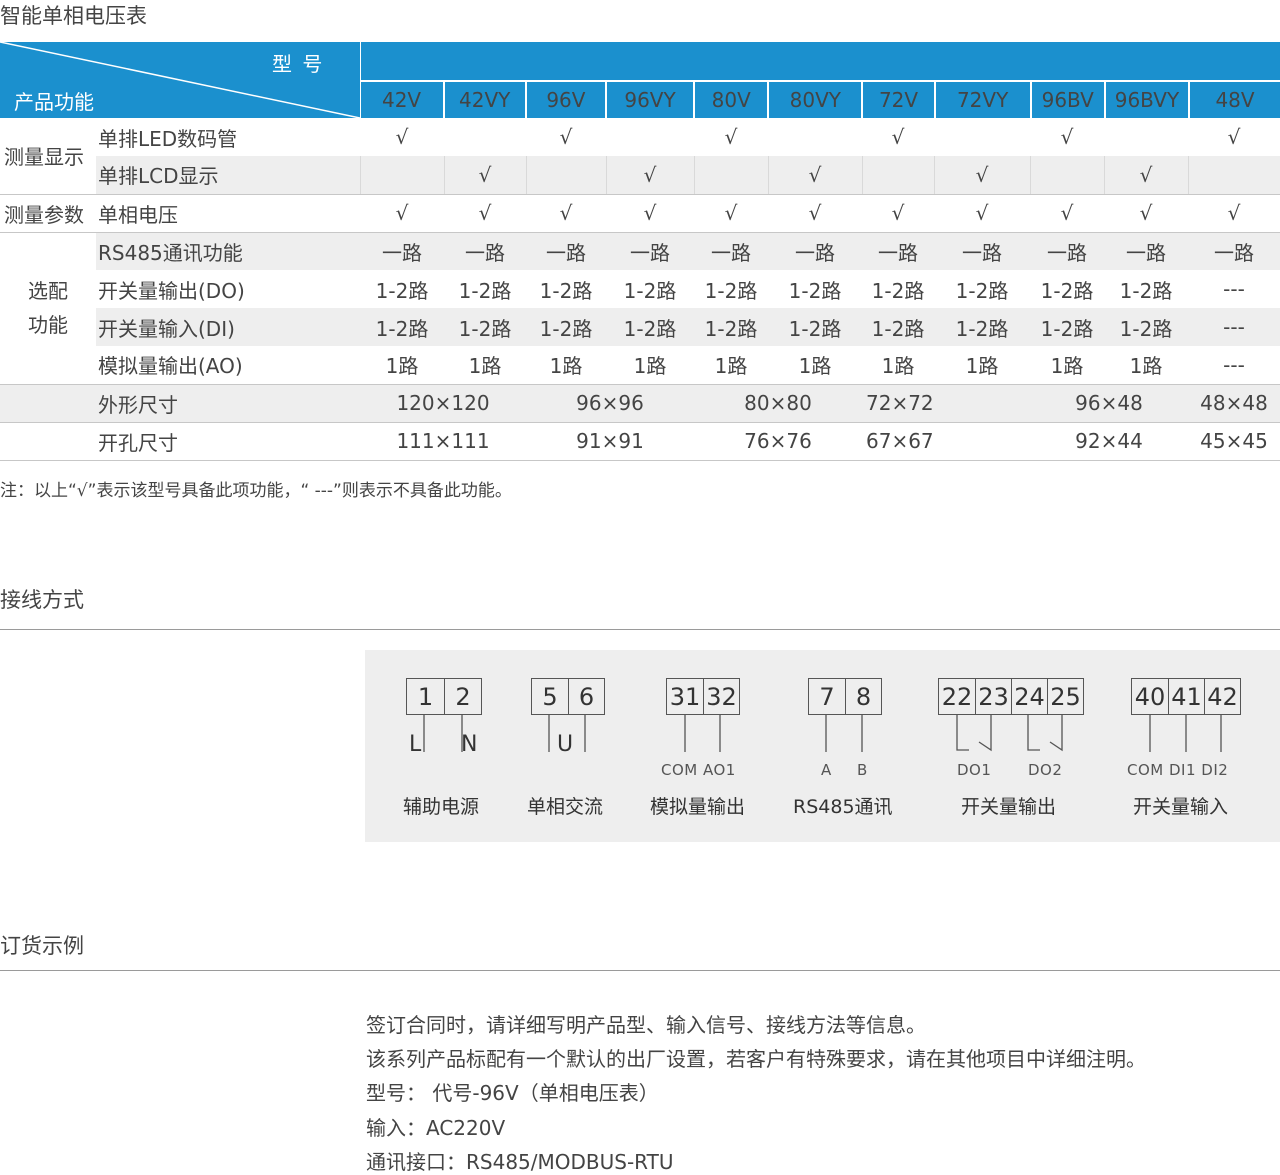 This screenshot has width=1280, height=1175. Describe the element at coordinates (228, 251) in the screenshot. I see `row-label: RS485通讯功能` at that location.